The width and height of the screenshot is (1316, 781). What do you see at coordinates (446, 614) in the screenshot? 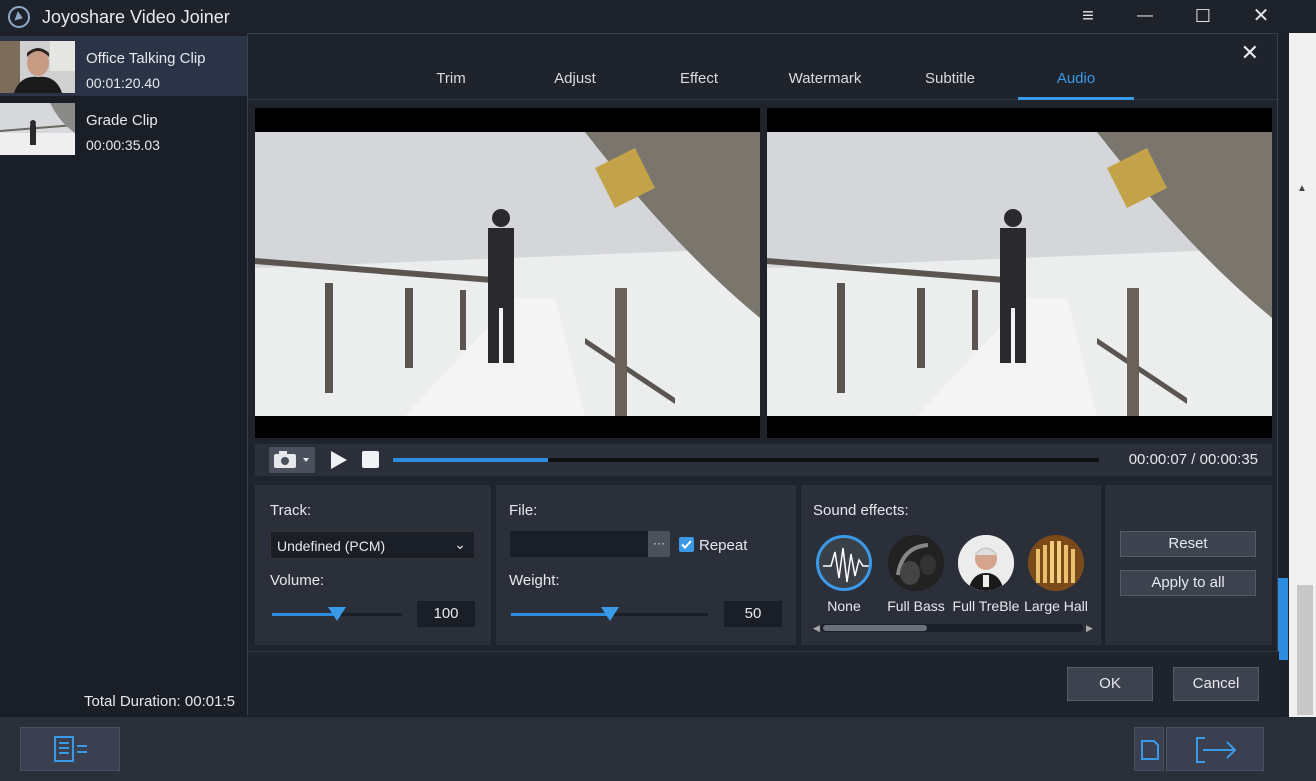
I see `volume-value: 100` at bounding box center [446, 614].